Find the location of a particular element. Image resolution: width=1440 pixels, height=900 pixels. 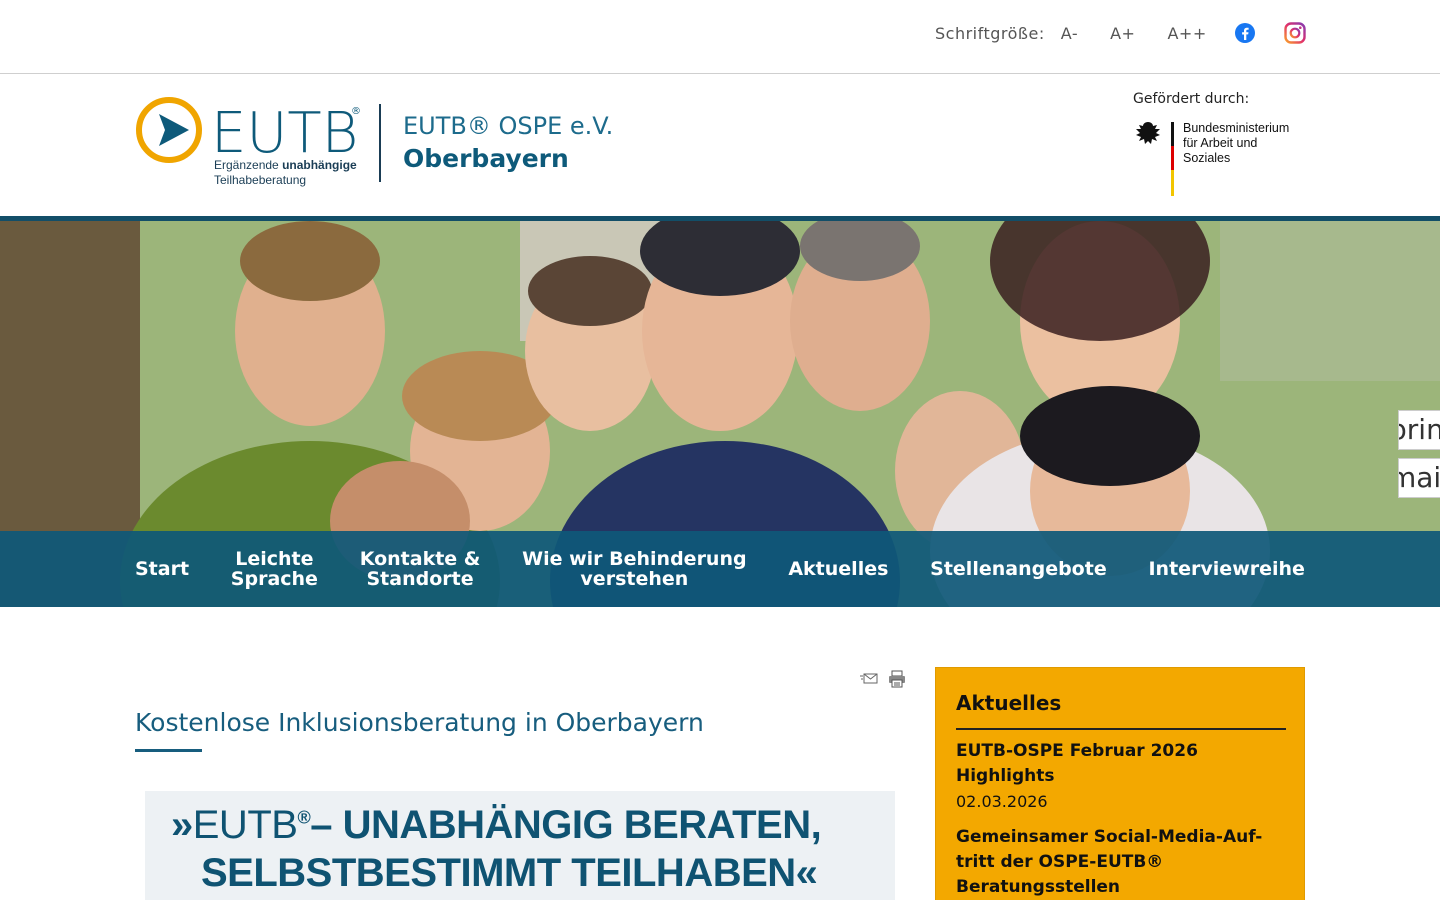

banner-line1: »EUTB®– UNABHÄNGIG BERATEN, is located at coordinates (496, 825).